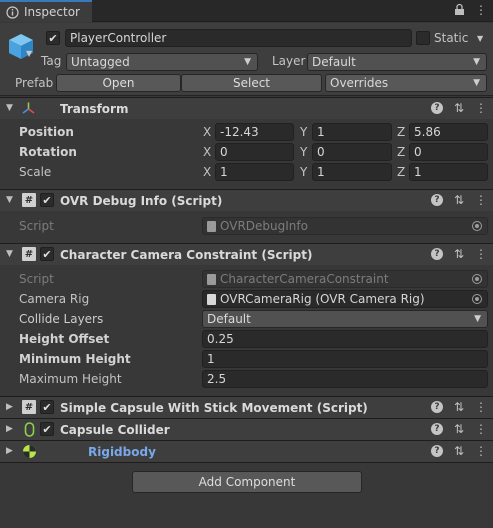 Image resolution: width=493 pixels, height=528 pixels. What do you see at coordinates (246, 462) in the screenshot?
I see `divider` at bounding box center [246, 462].